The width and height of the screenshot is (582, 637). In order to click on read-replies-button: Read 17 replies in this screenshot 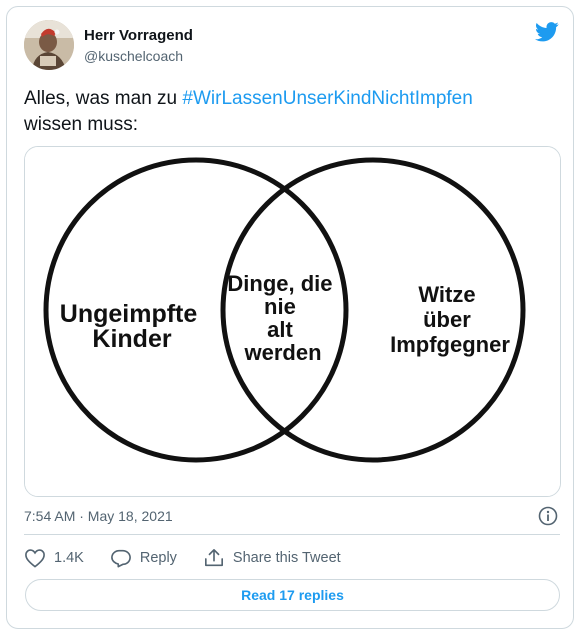, I will do `click(292, 595)`.